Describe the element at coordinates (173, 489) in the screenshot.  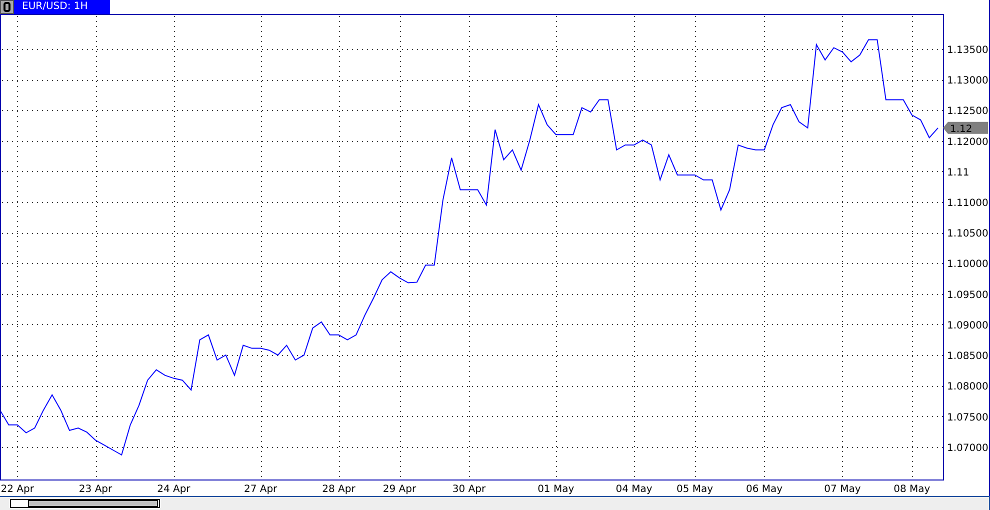
I see `axis-label: 24 Apr` at that location.